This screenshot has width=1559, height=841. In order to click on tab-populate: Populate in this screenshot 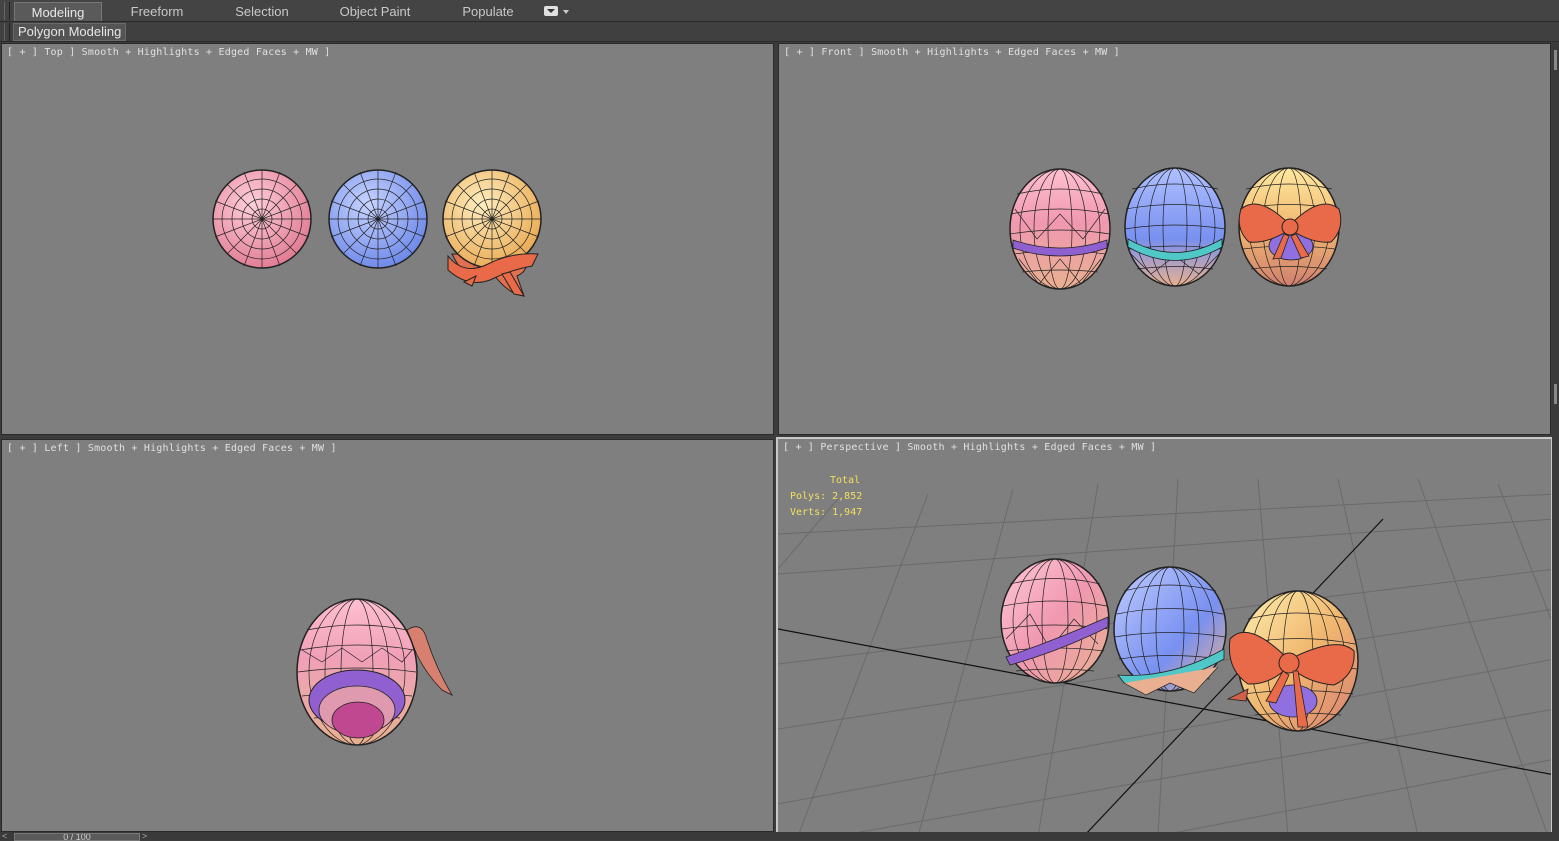, I will do `click(488, 11)`.